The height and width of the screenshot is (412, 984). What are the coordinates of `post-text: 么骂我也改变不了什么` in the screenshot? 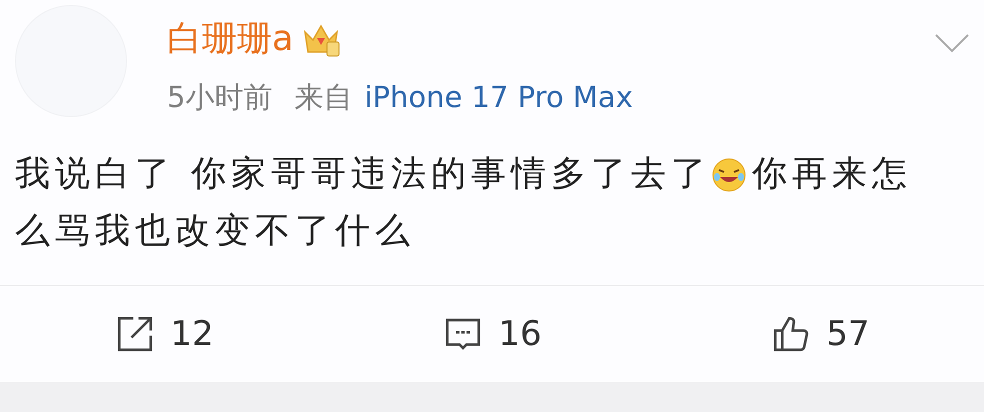 It's located at (215, 231).